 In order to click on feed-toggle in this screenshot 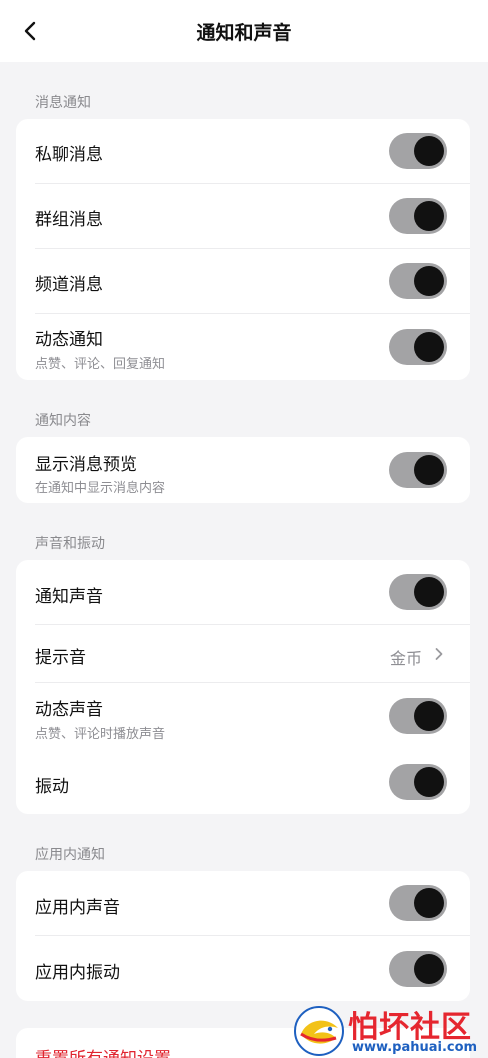, I will do `click(418, 347)`.